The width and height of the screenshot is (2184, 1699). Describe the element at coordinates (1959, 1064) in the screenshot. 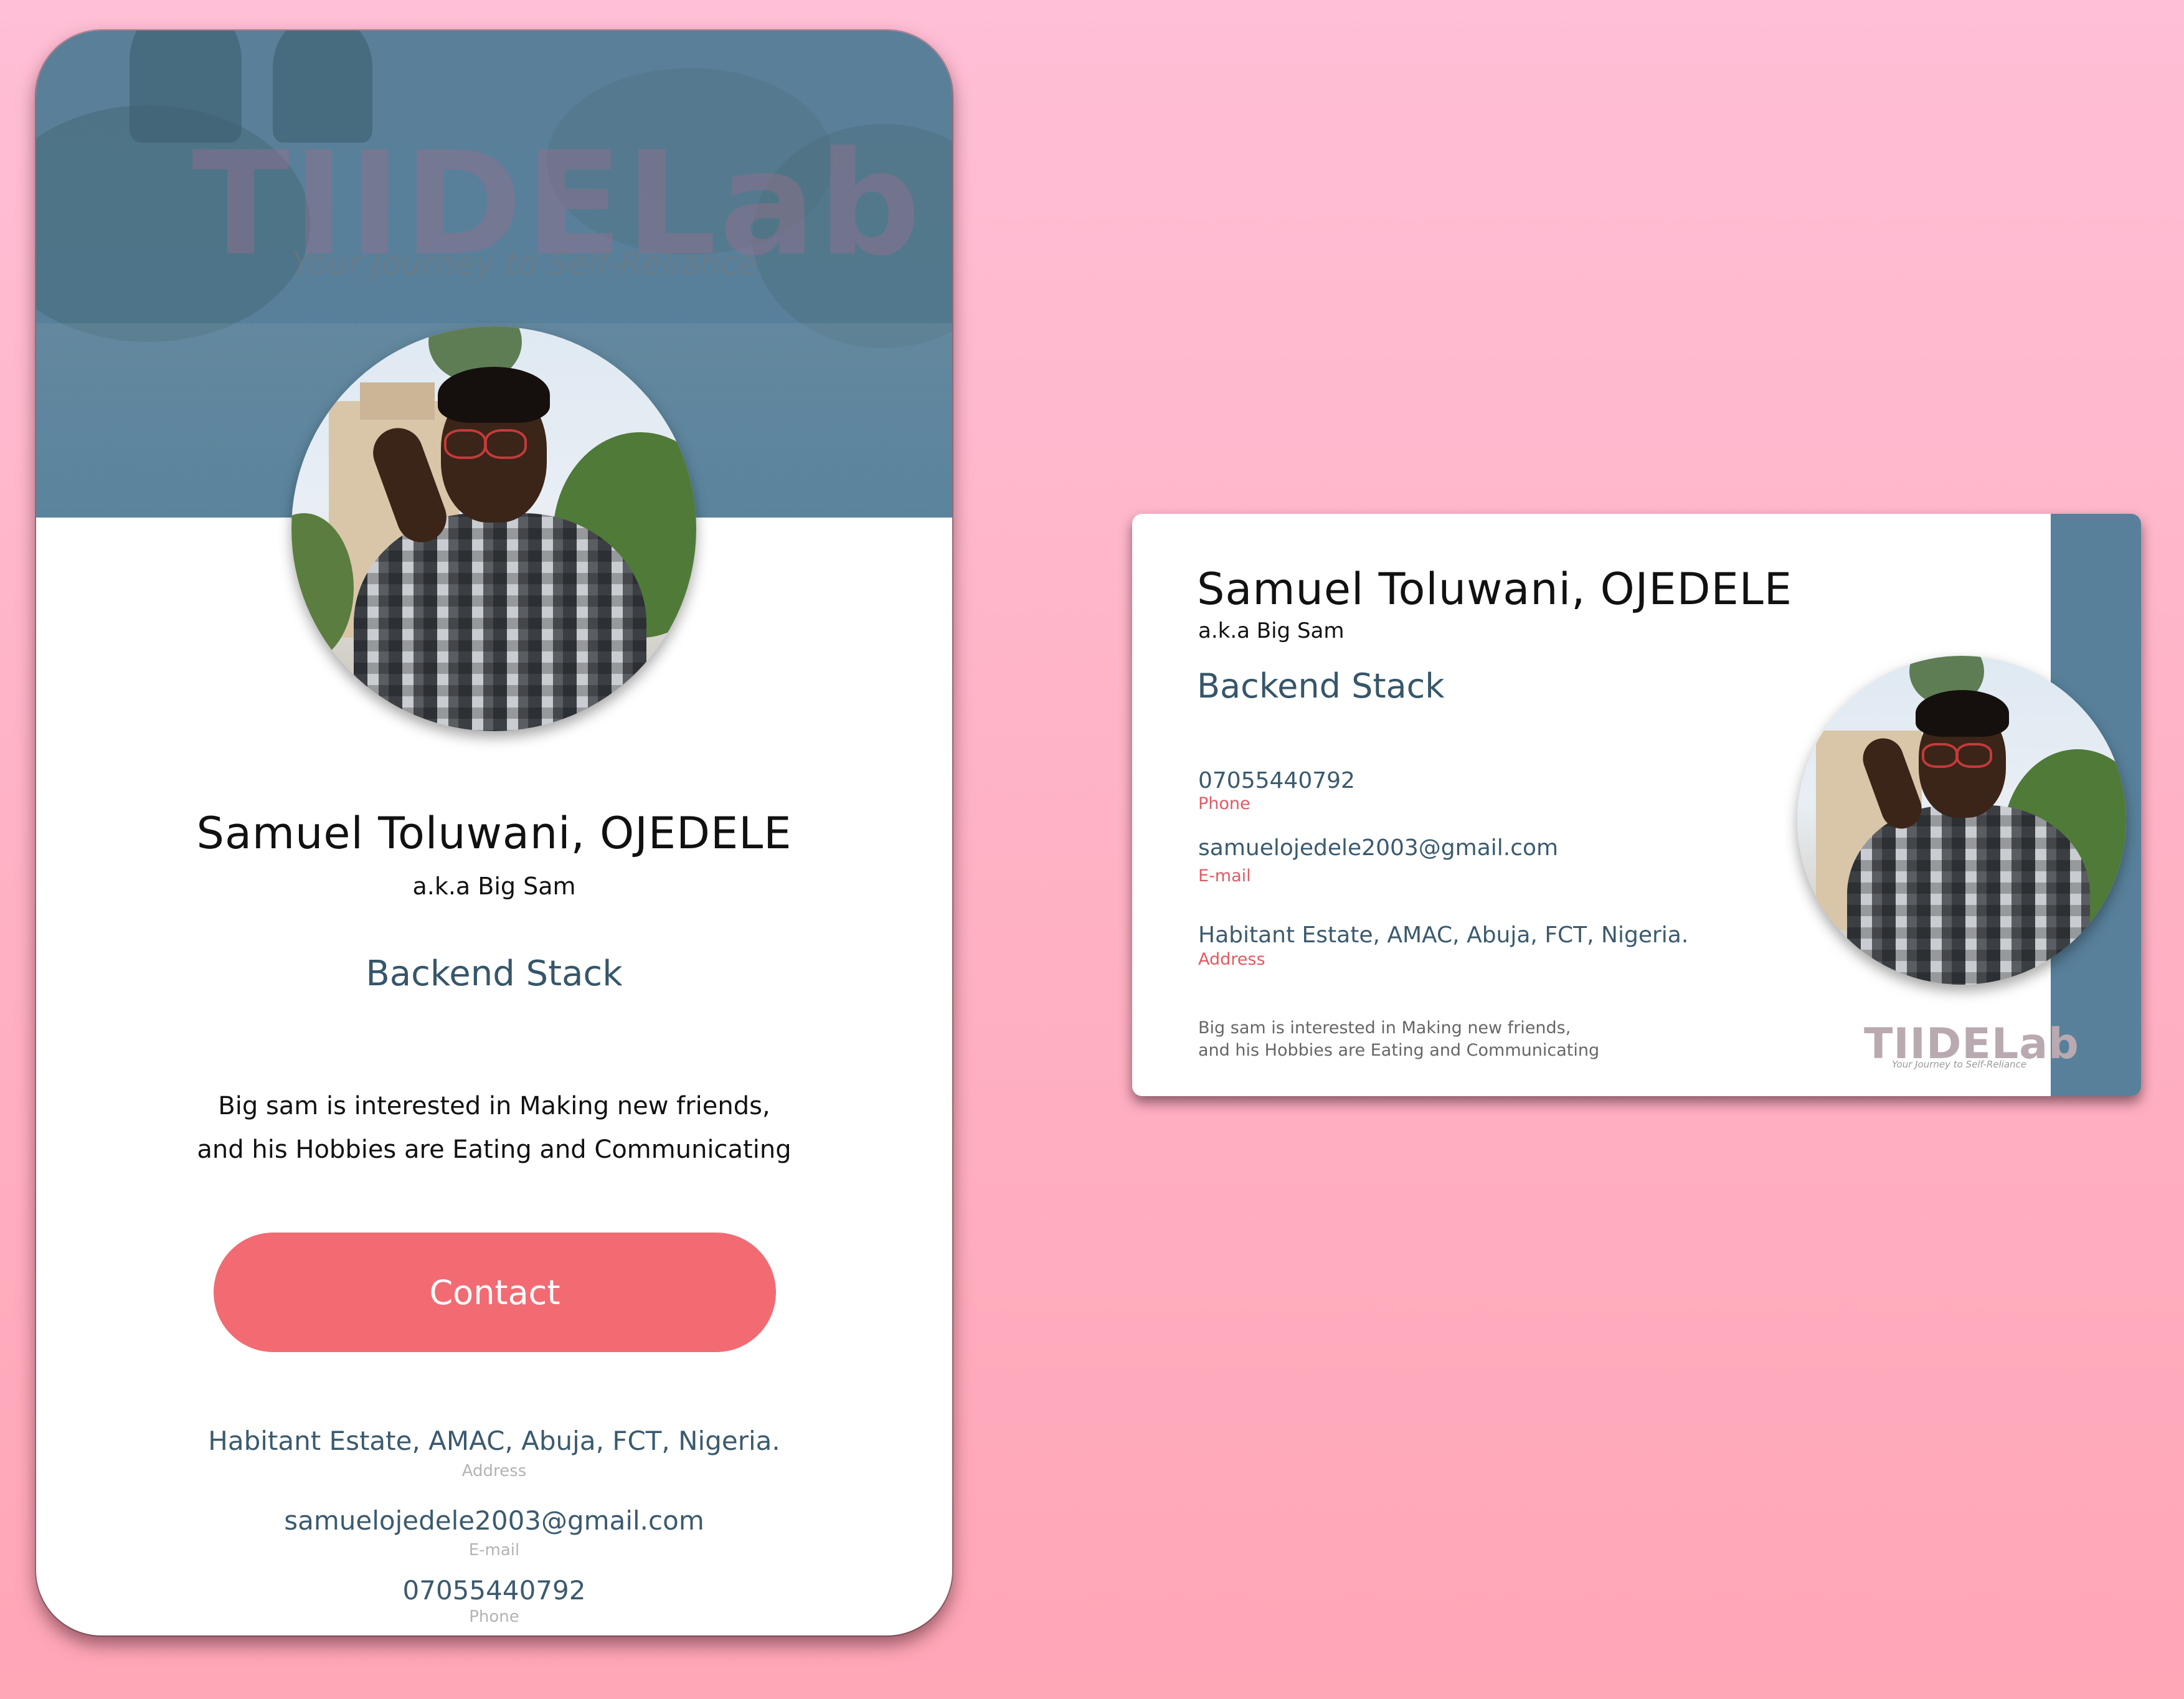

I see `tiidelab-logo-tagline: Your Journey to Self-Reliance` at that location.